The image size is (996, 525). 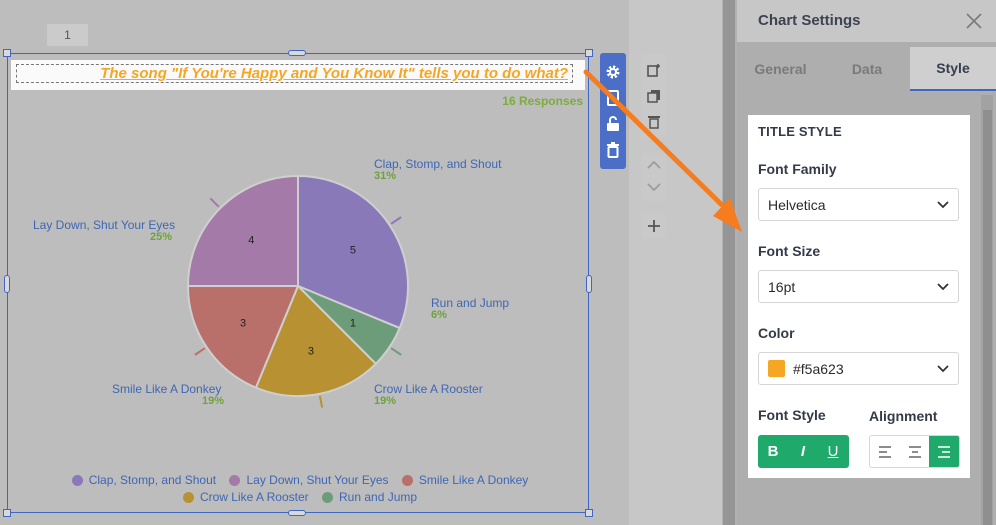 I want to click on underline-button: U, so click(x=833, y=451).